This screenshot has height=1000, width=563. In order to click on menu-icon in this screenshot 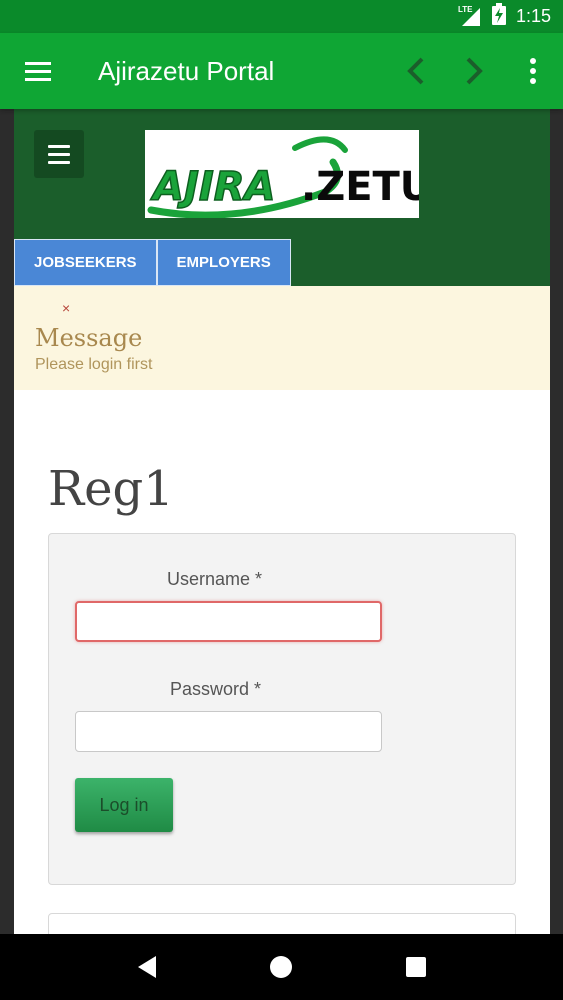, I will do `click(38, 71)`.